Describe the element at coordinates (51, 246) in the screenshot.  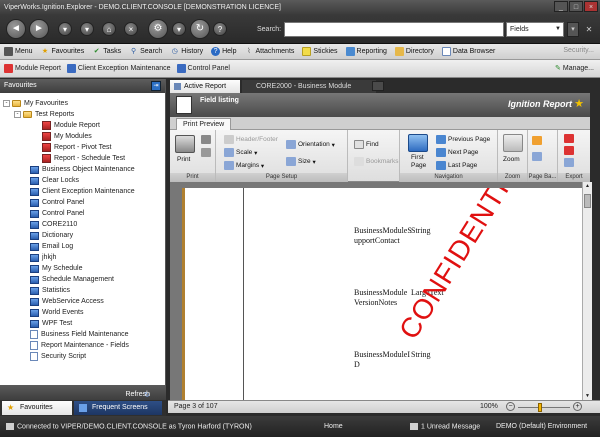
I see `tree-node-app: Email Log` at that location.